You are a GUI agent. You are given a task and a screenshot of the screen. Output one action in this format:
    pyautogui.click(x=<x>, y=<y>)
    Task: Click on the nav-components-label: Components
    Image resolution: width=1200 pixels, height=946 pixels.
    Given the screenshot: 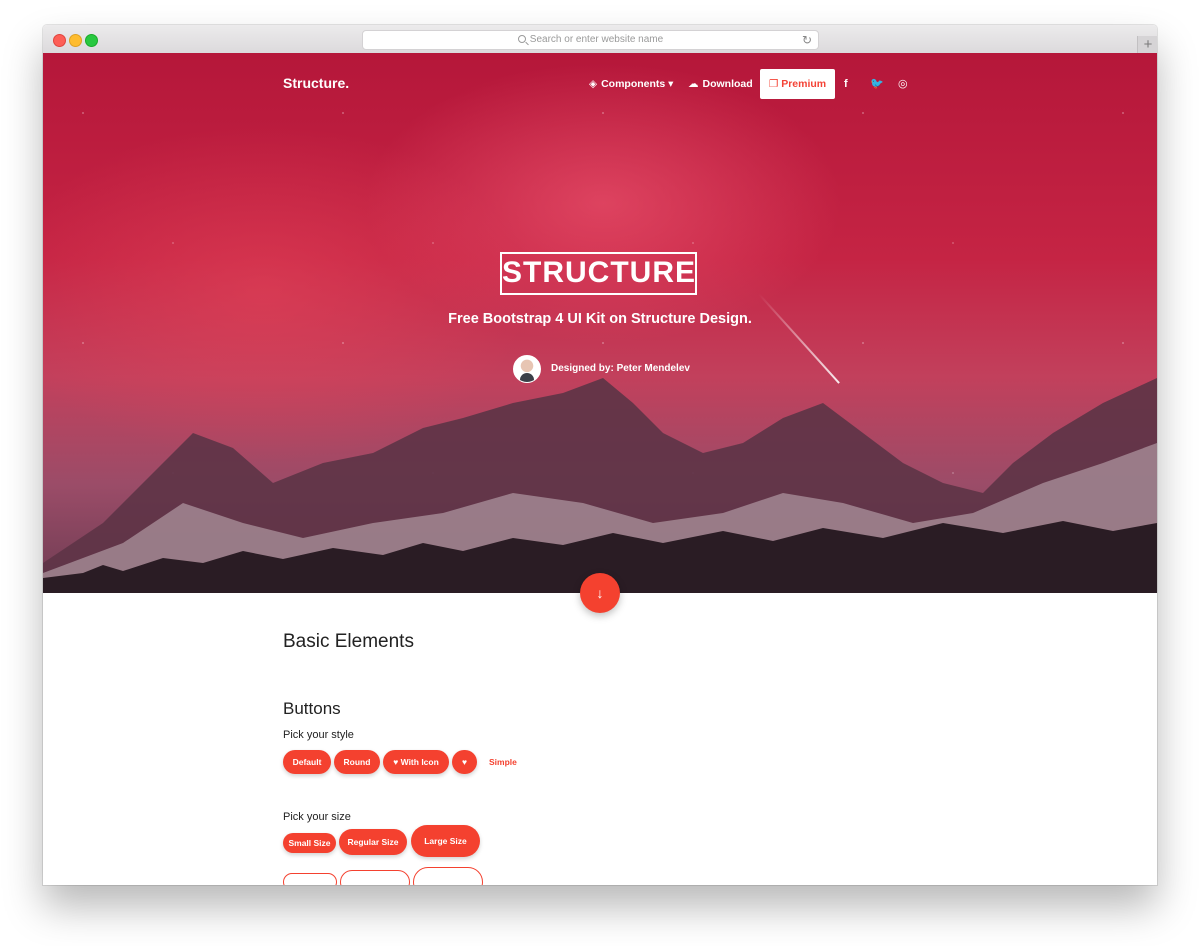 What is the action you would take?
    pyautogui.click(x=633, y=84)
    